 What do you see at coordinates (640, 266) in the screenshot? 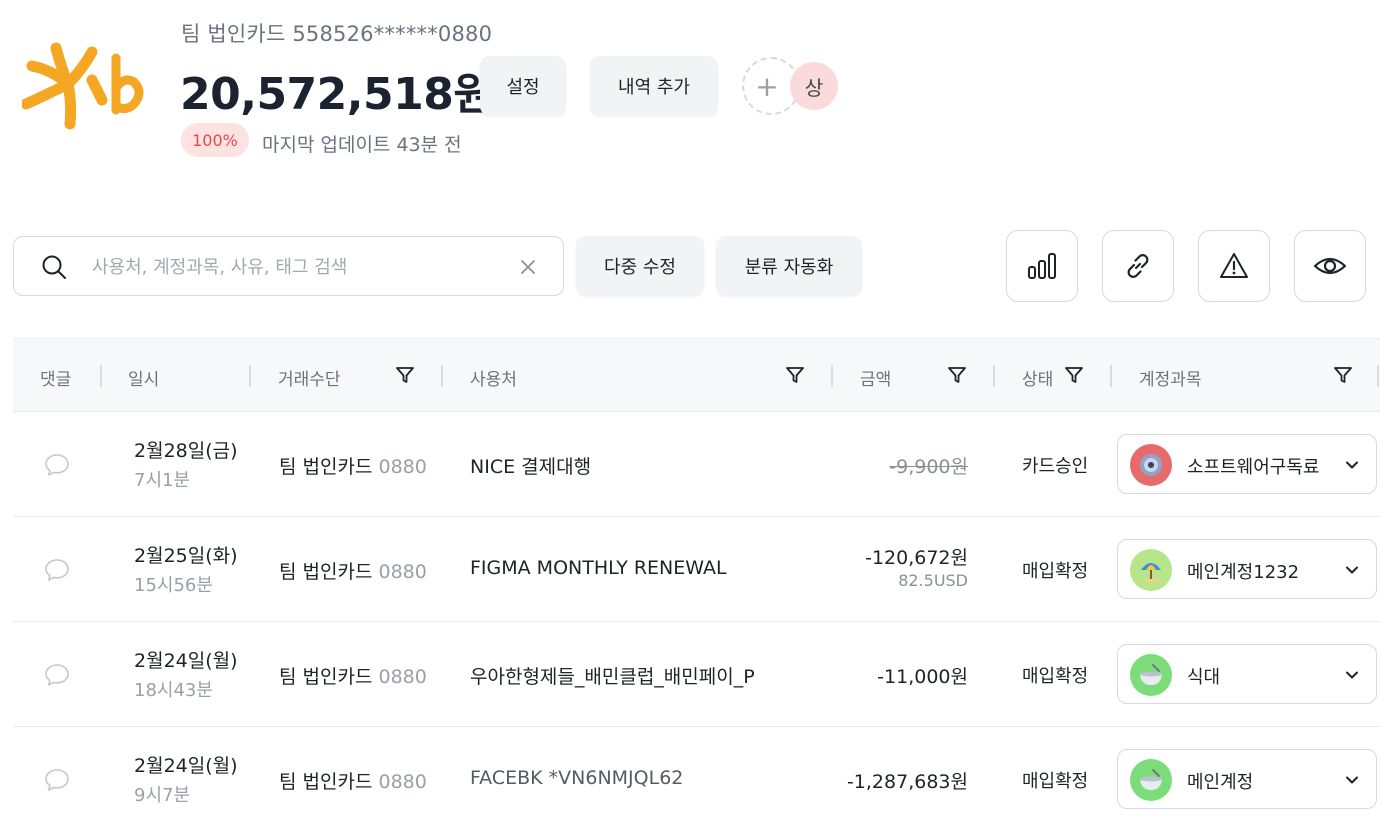
I see `bulk-edit-button: 다중 수정` at bounding box center [640, 266].